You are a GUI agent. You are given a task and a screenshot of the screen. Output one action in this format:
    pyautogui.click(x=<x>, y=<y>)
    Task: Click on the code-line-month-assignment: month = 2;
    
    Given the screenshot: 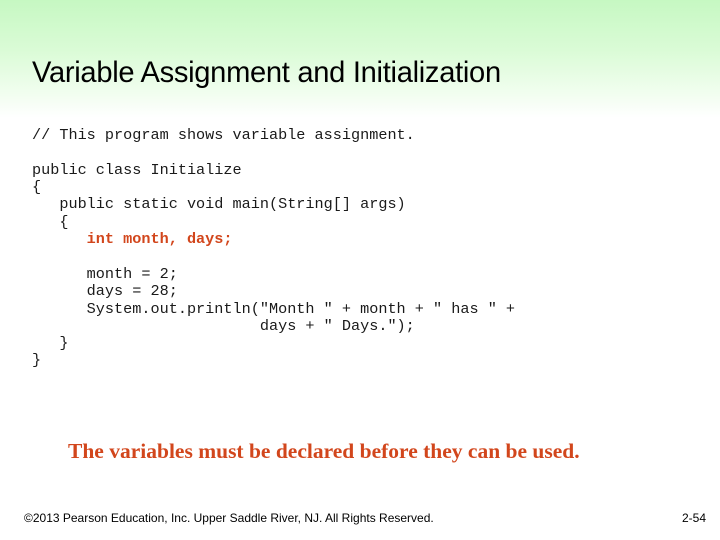 What is the action you would take?
    pyautogui.click(x=105, y=273)
    